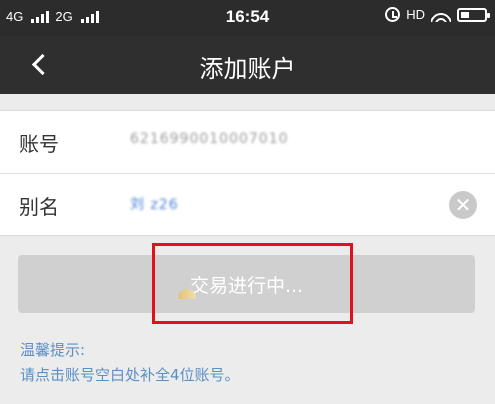  I want to click on hint-title: 温馨提示:, so click(53, 350).